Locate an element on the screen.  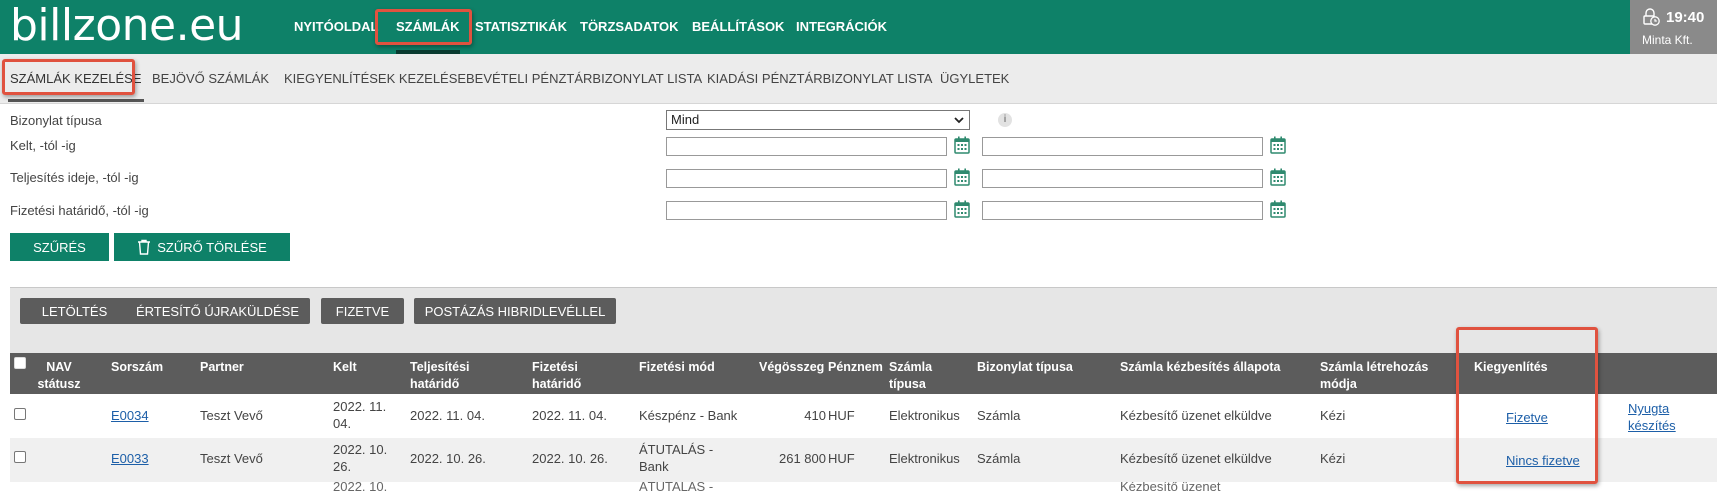
session-time: 19:40 is located at coordinates (1685, 17).